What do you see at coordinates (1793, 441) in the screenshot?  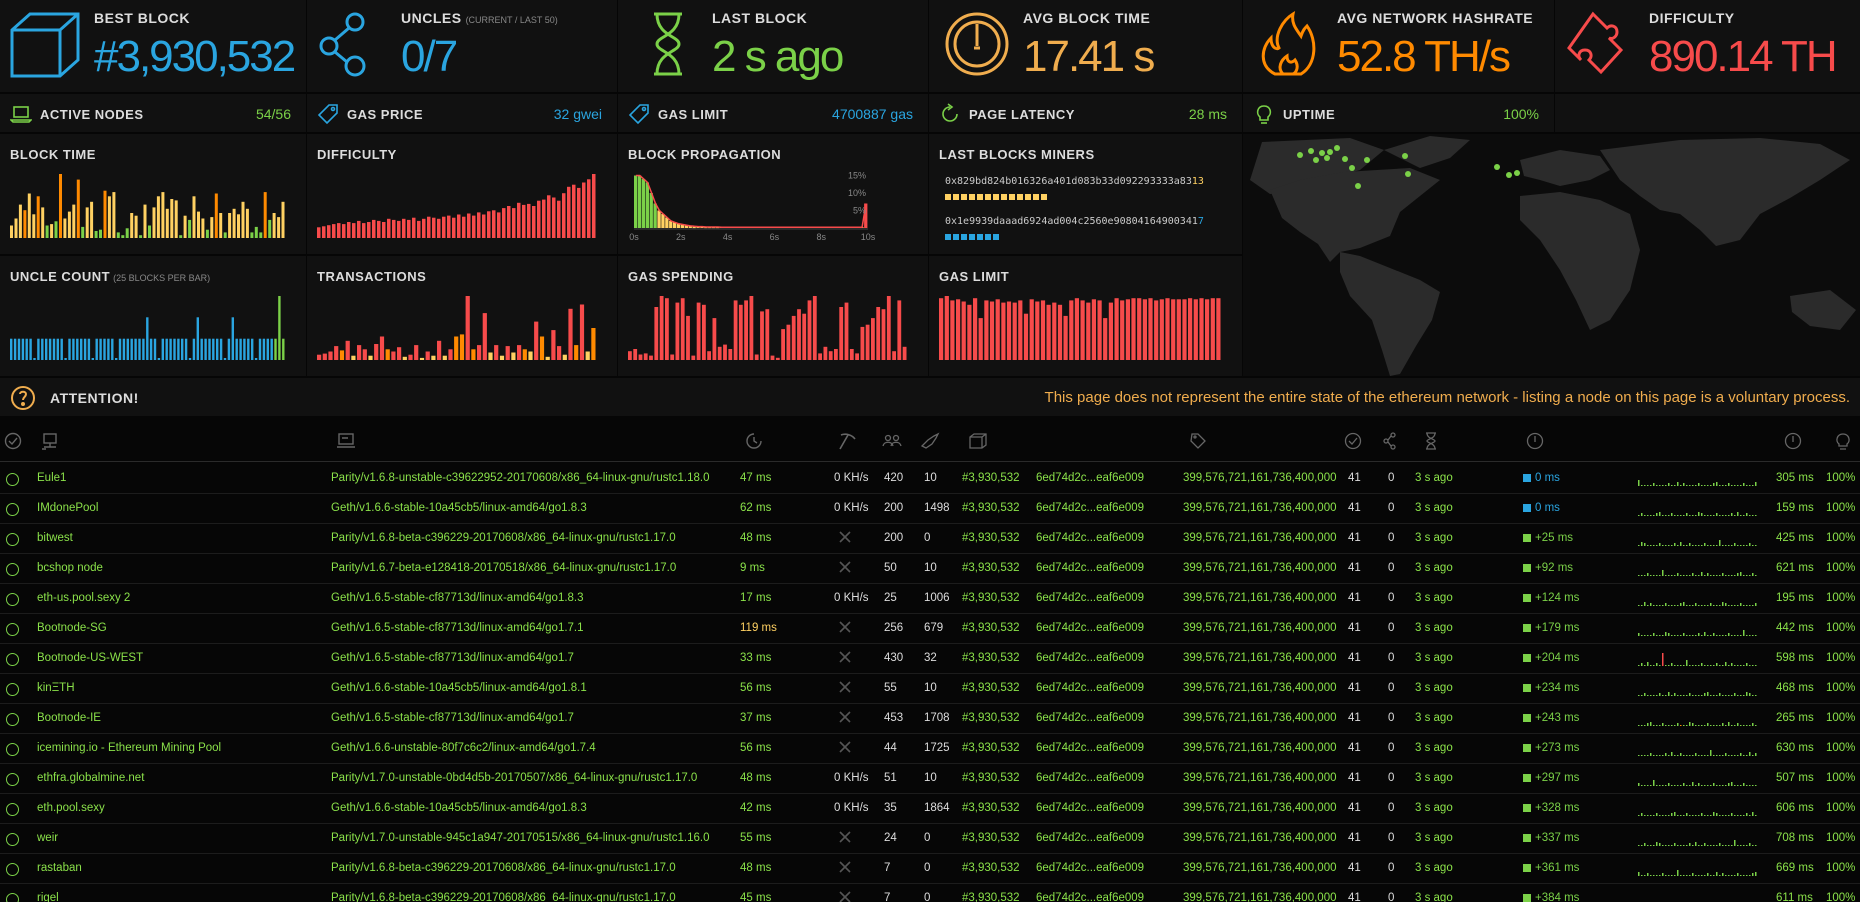 I see `avg-propagation-column-icon` at bounding box center [1793, 441].